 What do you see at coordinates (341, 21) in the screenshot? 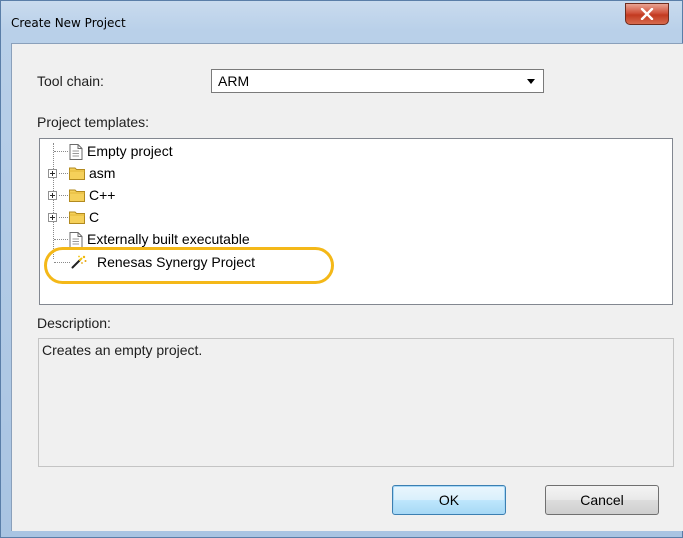
I see `title-bar: Create New Project` at bounding box center [341, 21].